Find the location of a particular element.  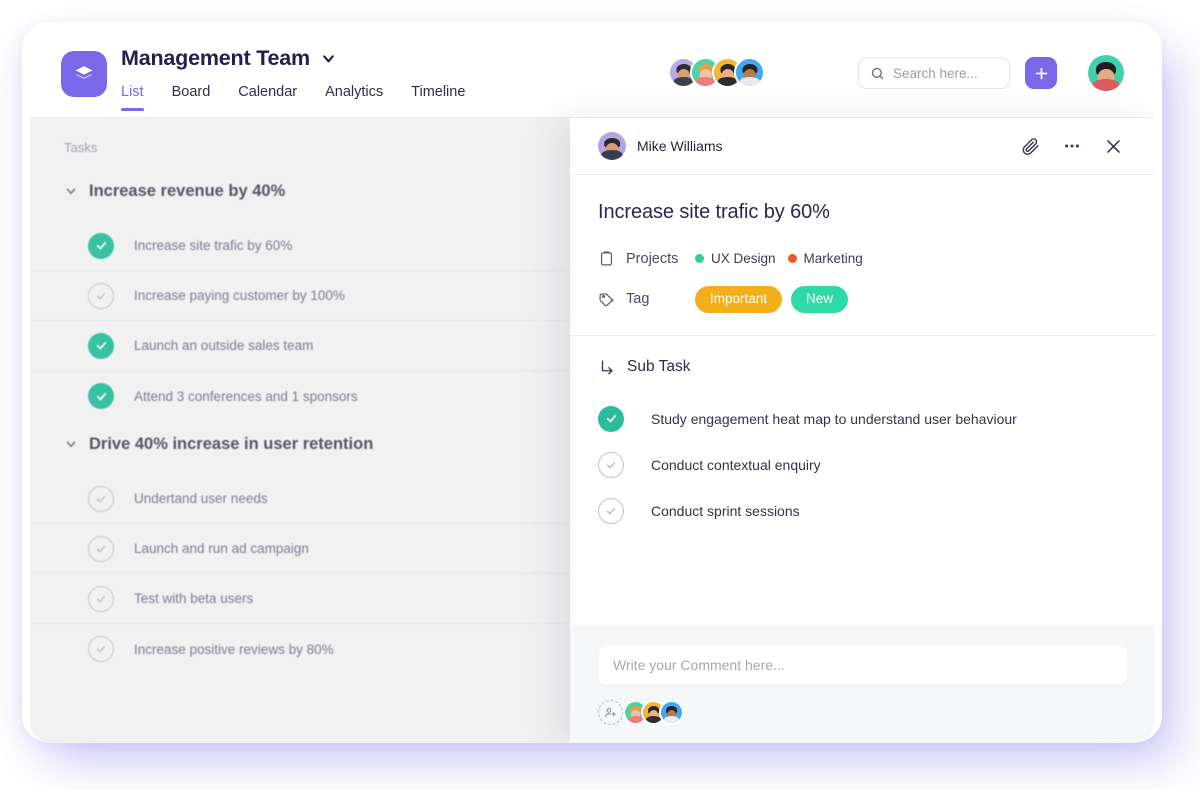

task-label: Launch and run ad campaign is located at coordinates (221, 548).